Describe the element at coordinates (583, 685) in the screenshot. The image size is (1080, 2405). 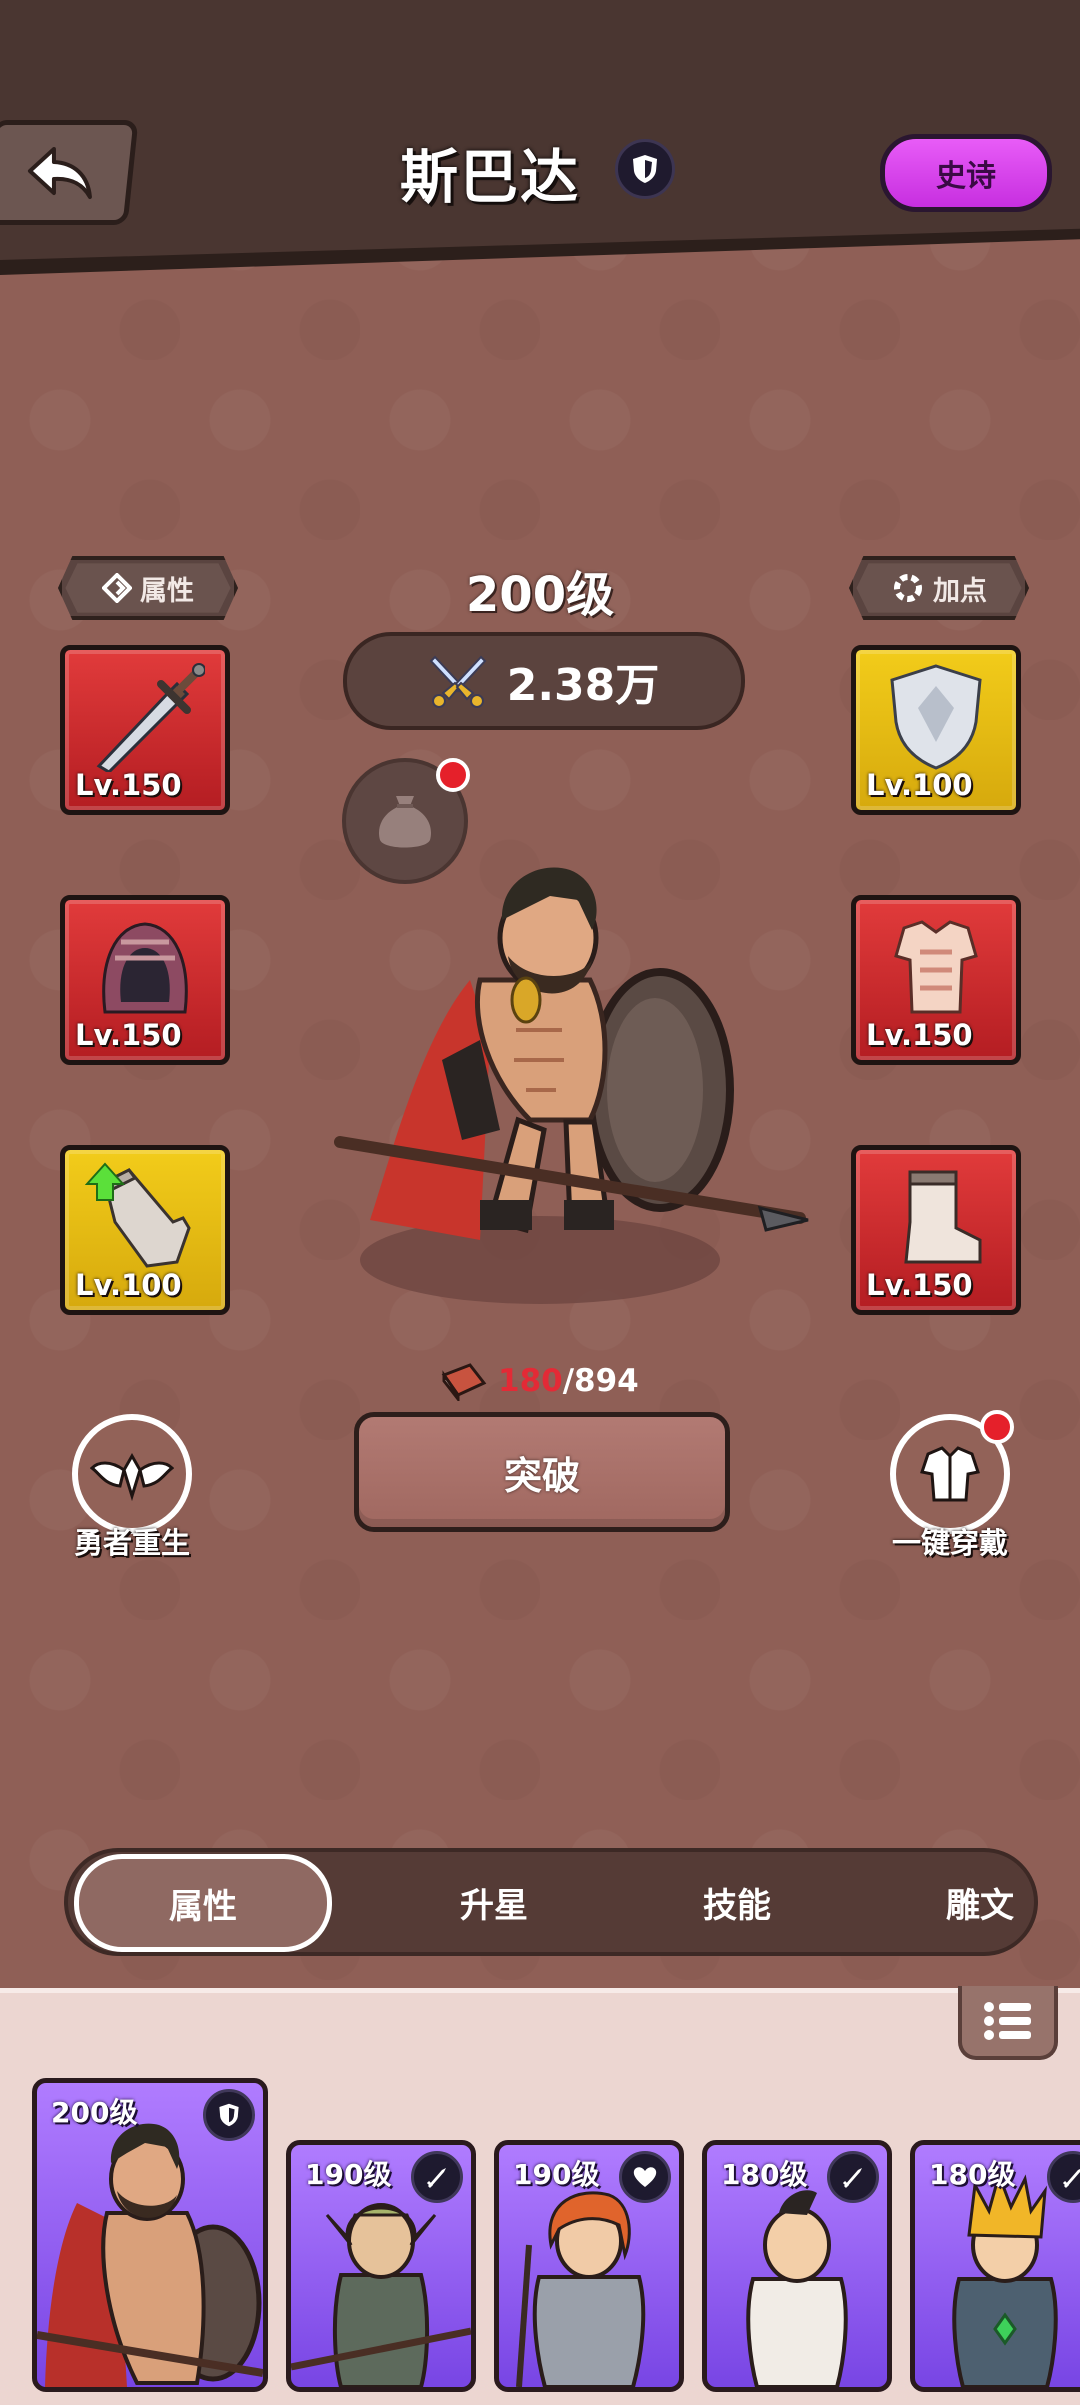
I see `combat-power-value: 2.38万` at that location.